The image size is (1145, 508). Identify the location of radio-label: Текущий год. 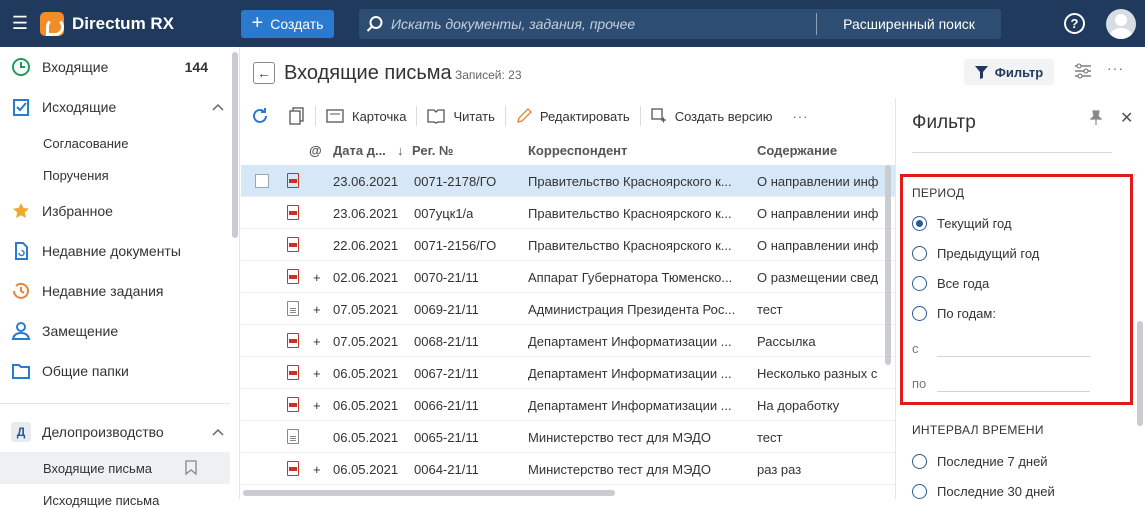
(974, 223).